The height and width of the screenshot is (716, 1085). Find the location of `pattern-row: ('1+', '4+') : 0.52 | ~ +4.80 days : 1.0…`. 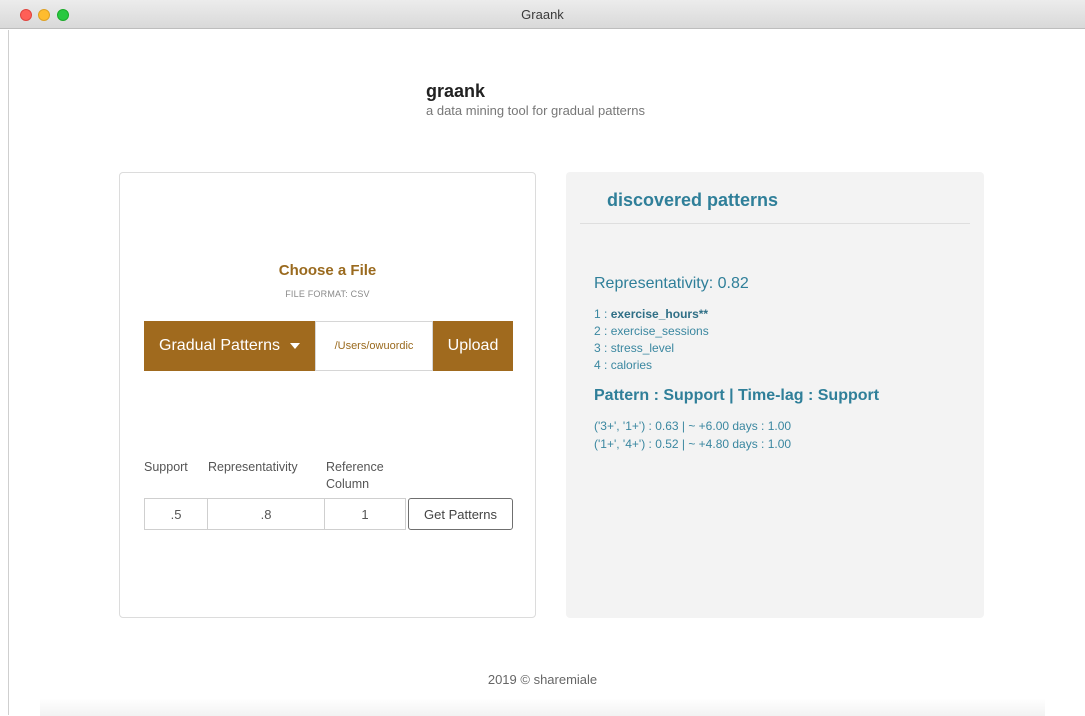

pattern-row: ('1+', '4+') : 0.52 | ~ +4.80 days : 1.0… is located at coordinates (693, 444).